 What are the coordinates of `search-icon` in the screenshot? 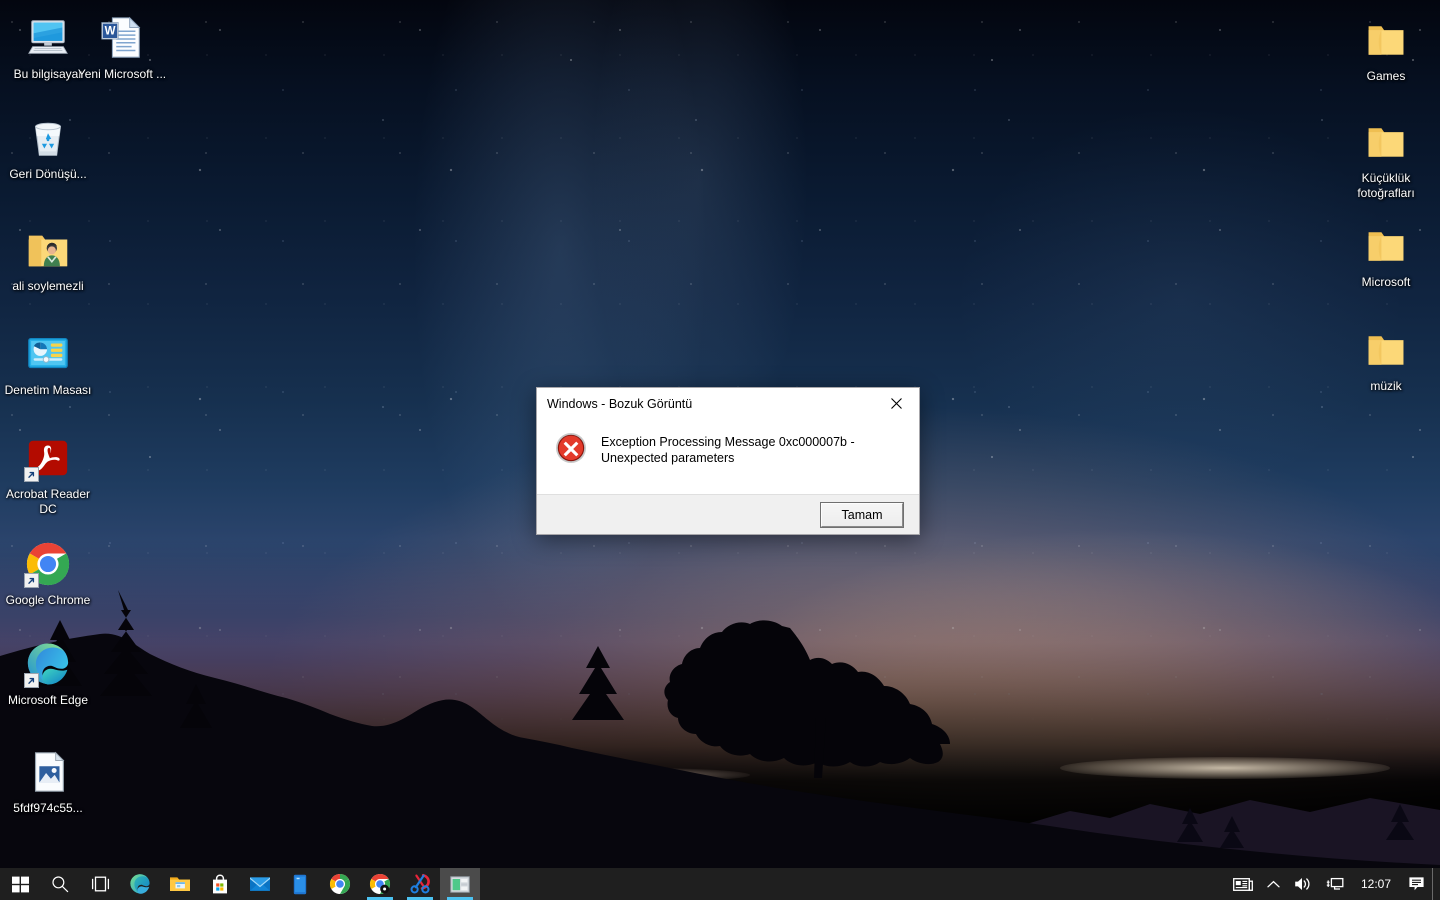 It's located at (60, 884).